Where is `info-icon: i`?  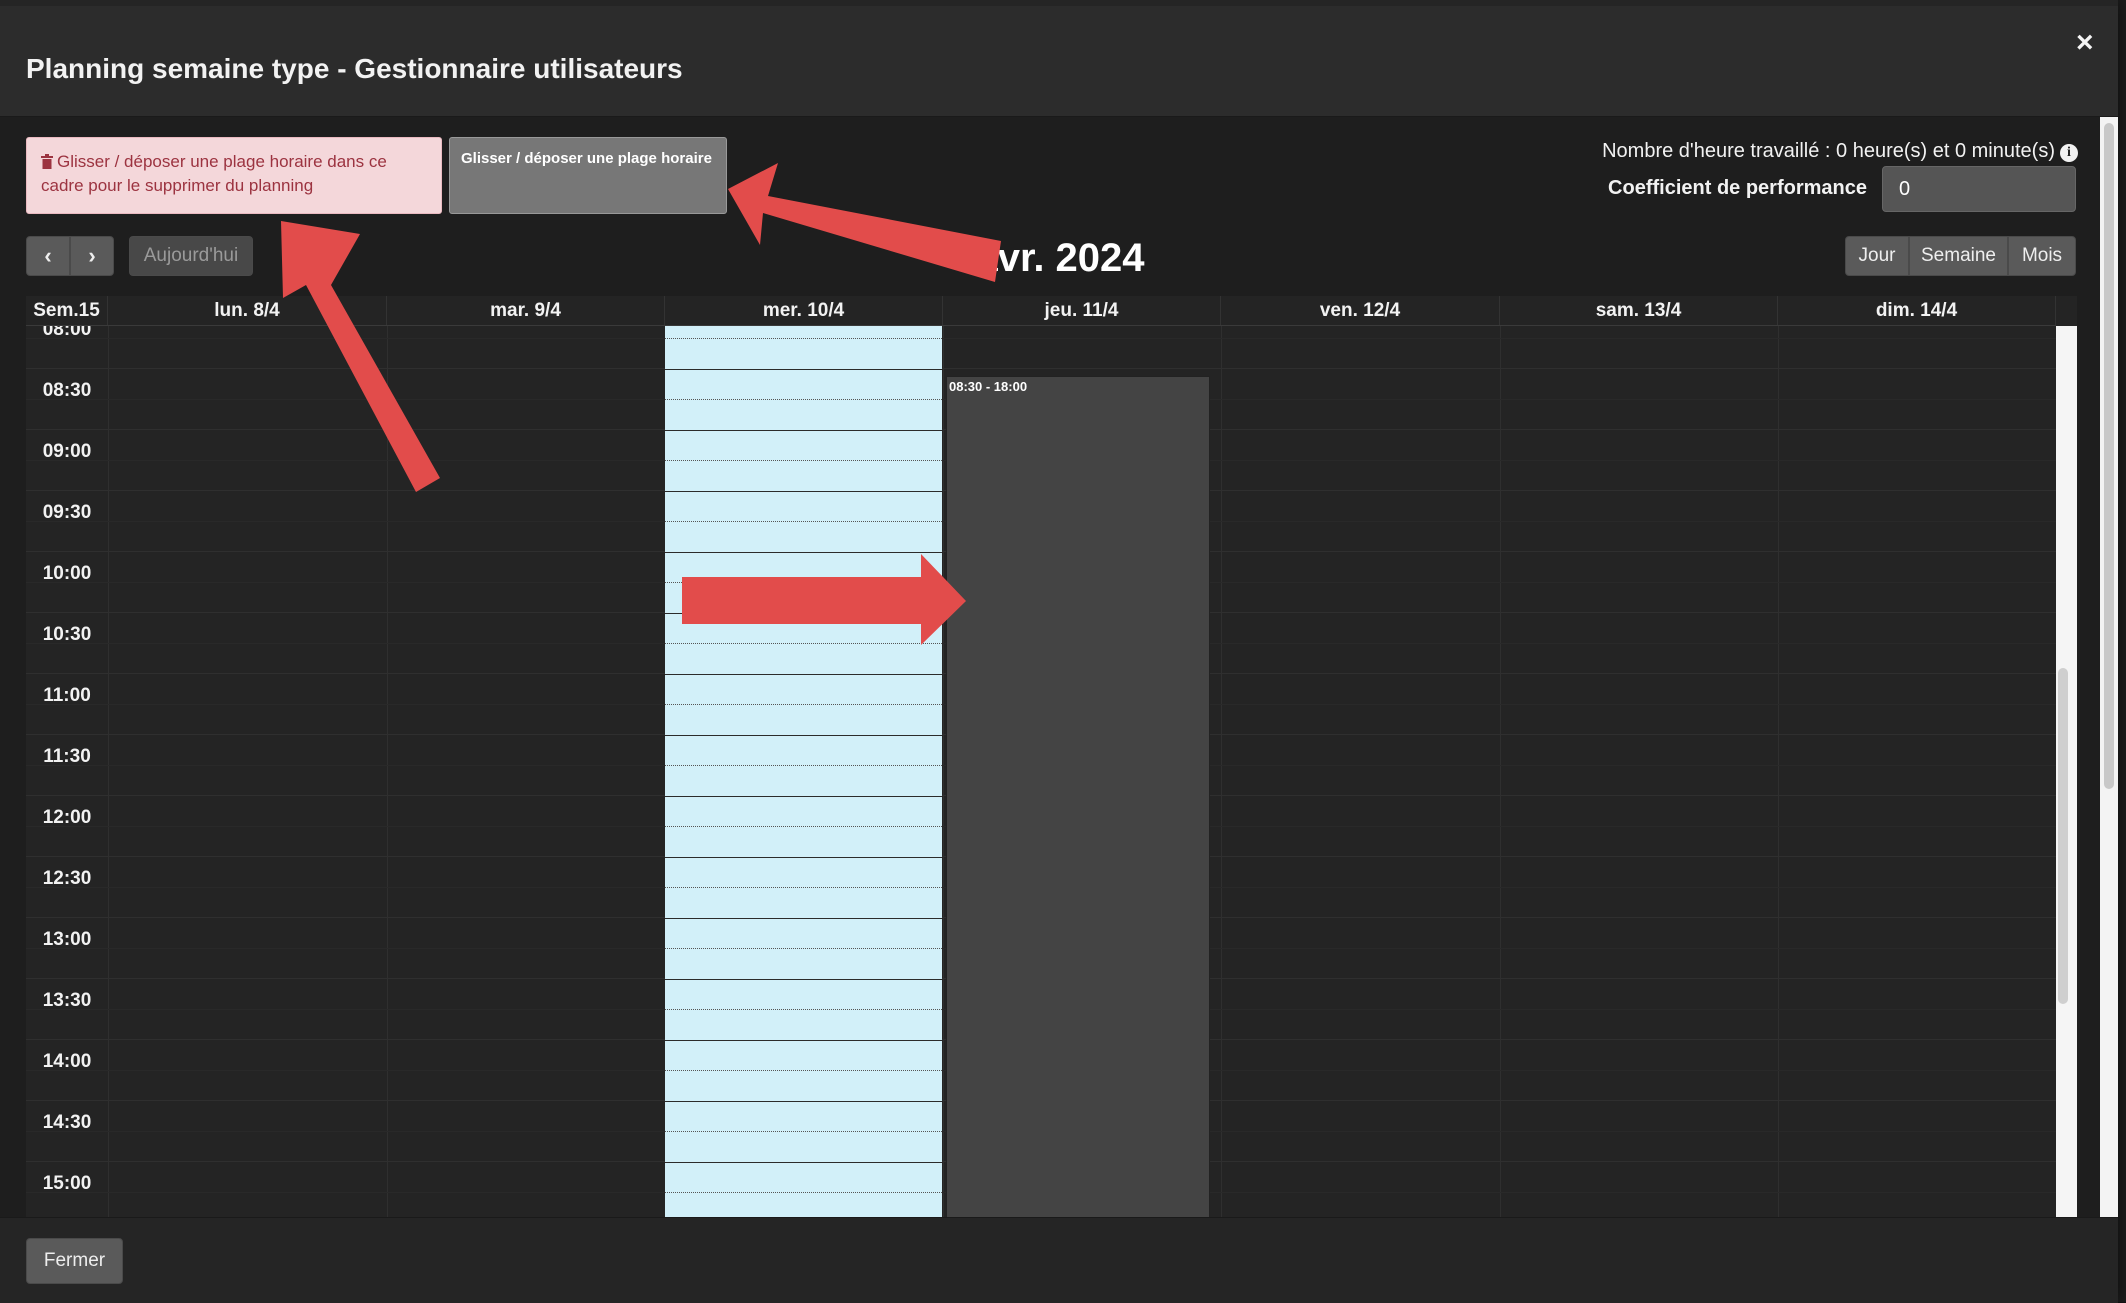
info-icon: i is located at coordinates (2069, 153).